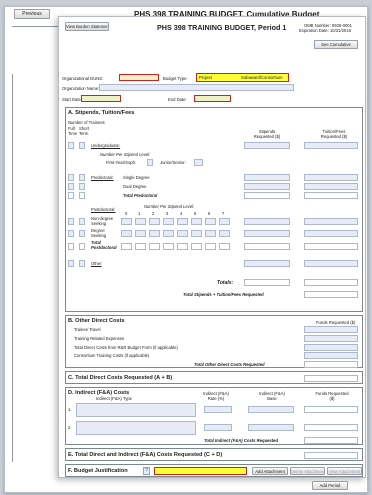  I want to click on other-full-time-input, so click(71, 263).